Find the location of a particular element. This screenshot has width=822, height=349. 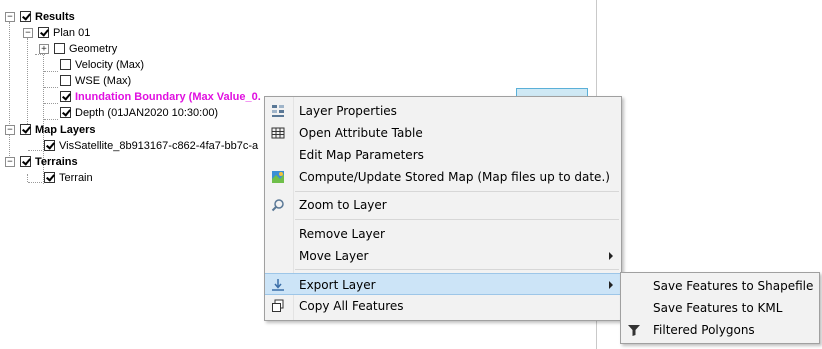

export-icon is located at coordinates (278, 285).